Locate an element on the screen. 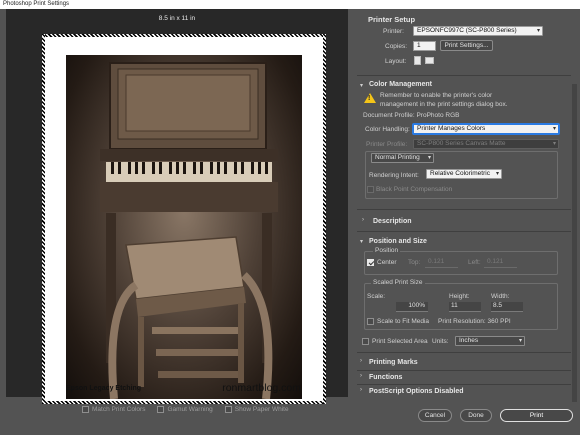 The height and width of the screenshot is (435, 580). color-handling-value: Printer Manages Colors is located at coordinates (451, 128).